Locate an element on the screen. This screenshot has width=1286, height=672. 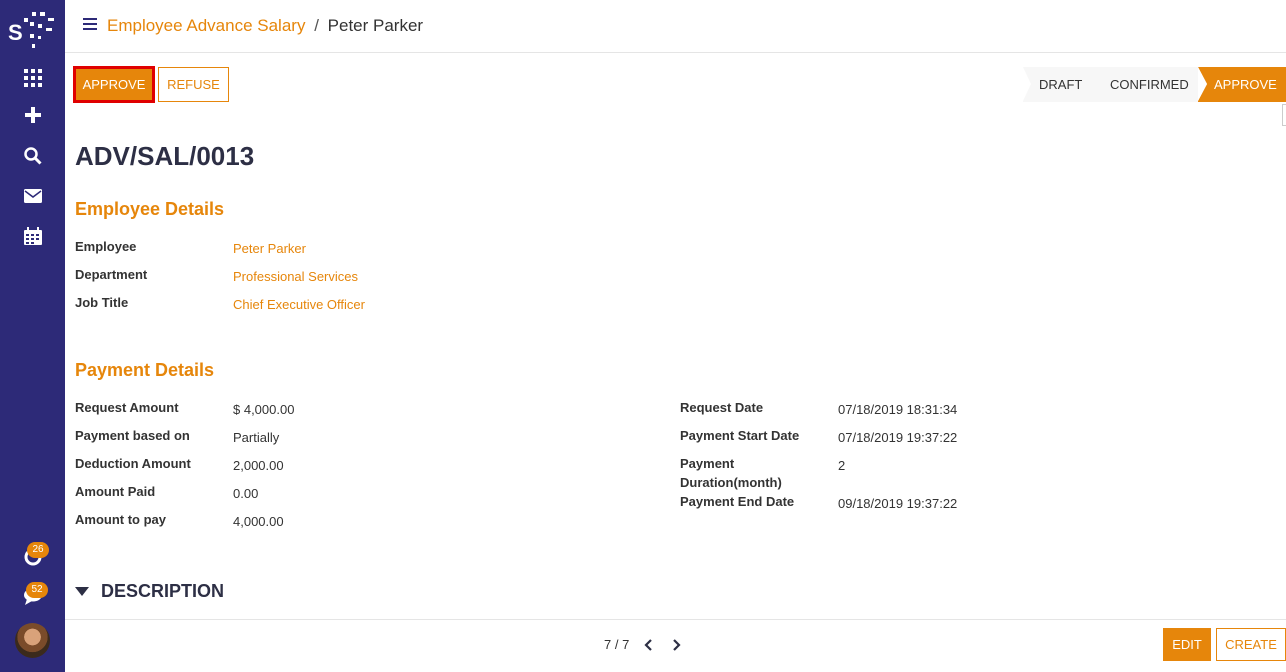
breadcrumb-current: Peter Parker is located at coordinates (375, 25).